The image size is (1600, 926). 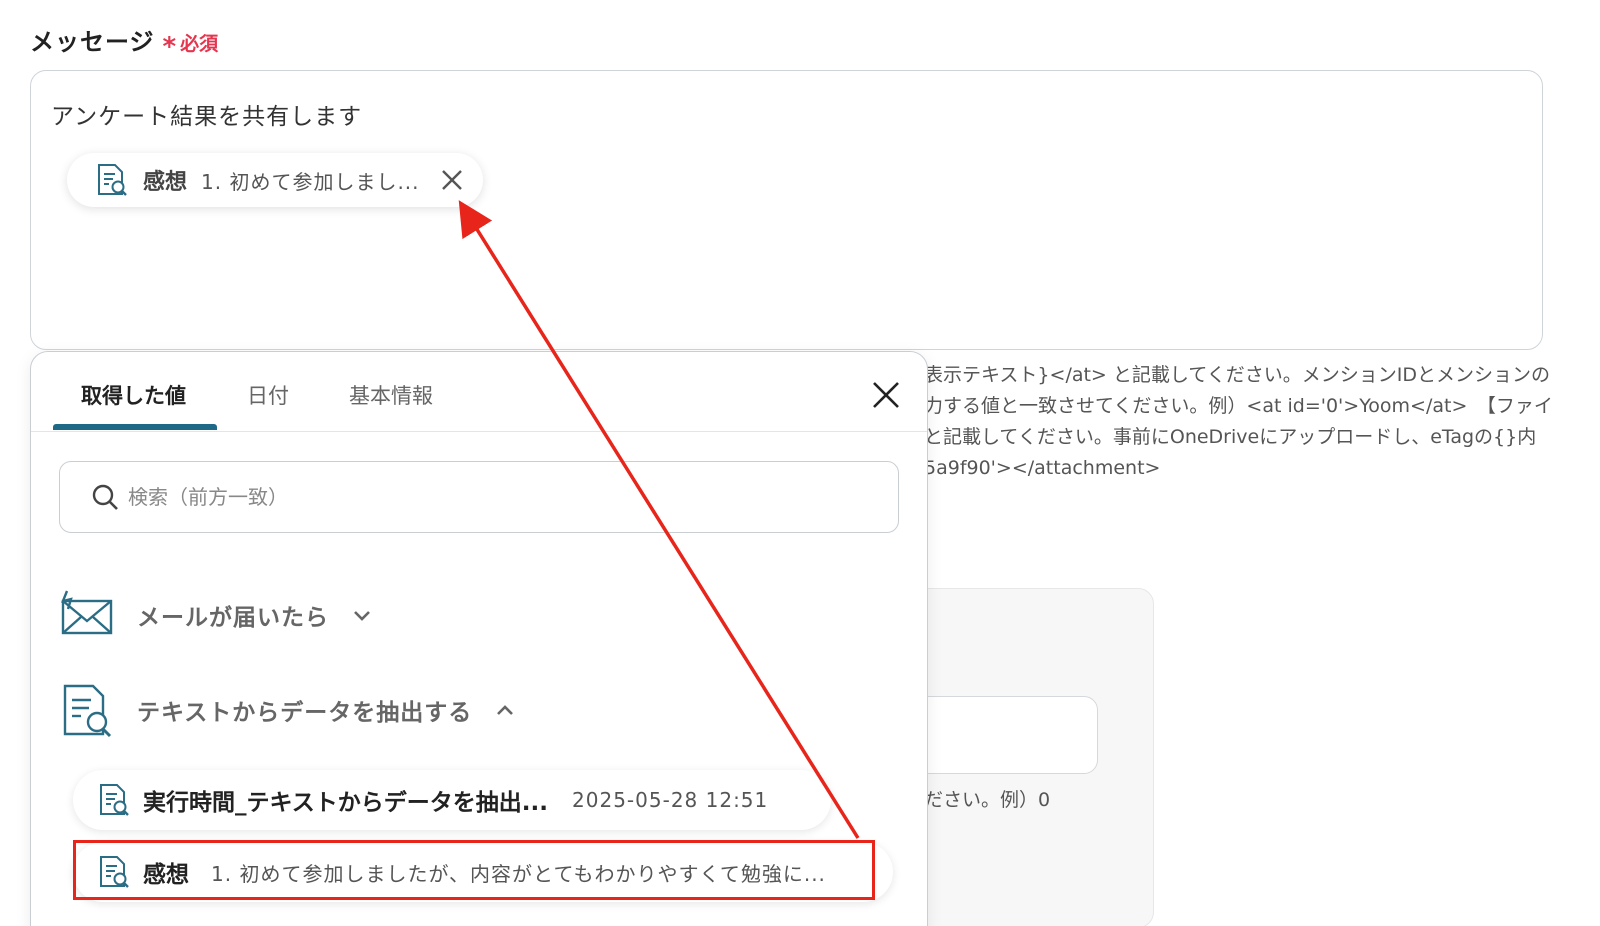 What do you see at coordinates (452, 180) in the screenshot?
I see `chip-close-icon` at bounding box center [452, 180].